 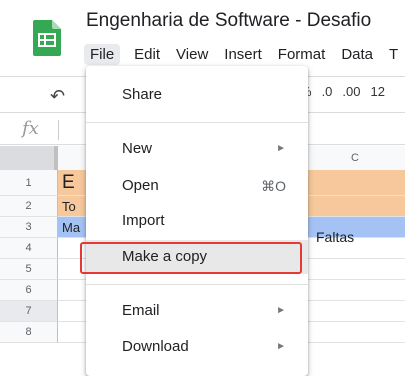 What do you see at coordinates (29, 269) in the screenshot?
I see `row-header-5: 5` at bounding box center [29, 269].